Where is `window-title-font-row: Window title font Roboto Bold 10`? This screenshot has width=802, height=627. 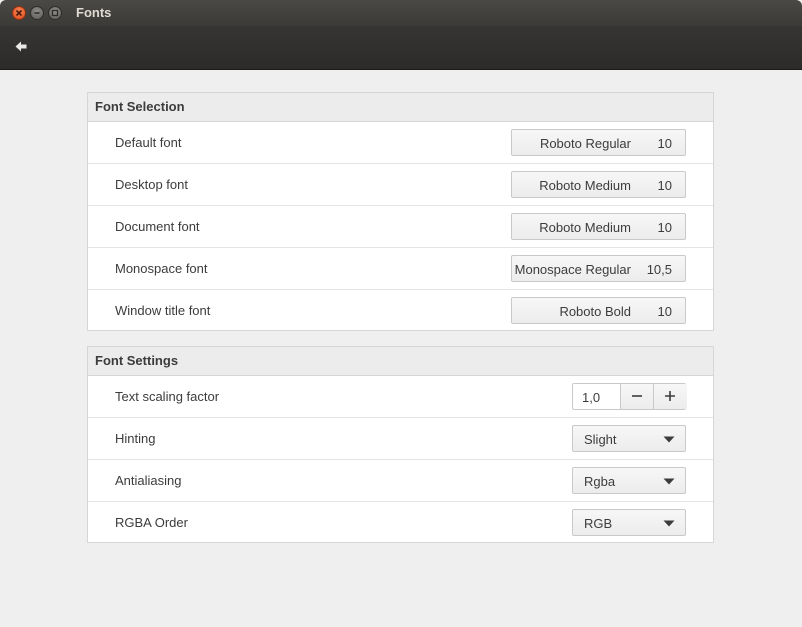 window-title-font-row: Window title font Roboto Bold 10 is located at coordinates (400, 311).